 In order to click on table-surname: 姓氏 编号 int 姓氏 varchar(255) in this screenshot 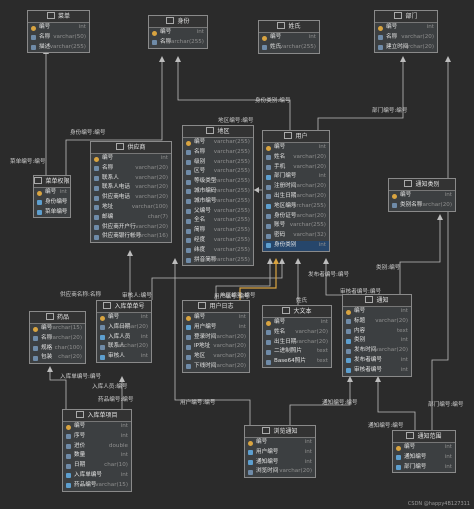, I will do `click(289, 37)`.